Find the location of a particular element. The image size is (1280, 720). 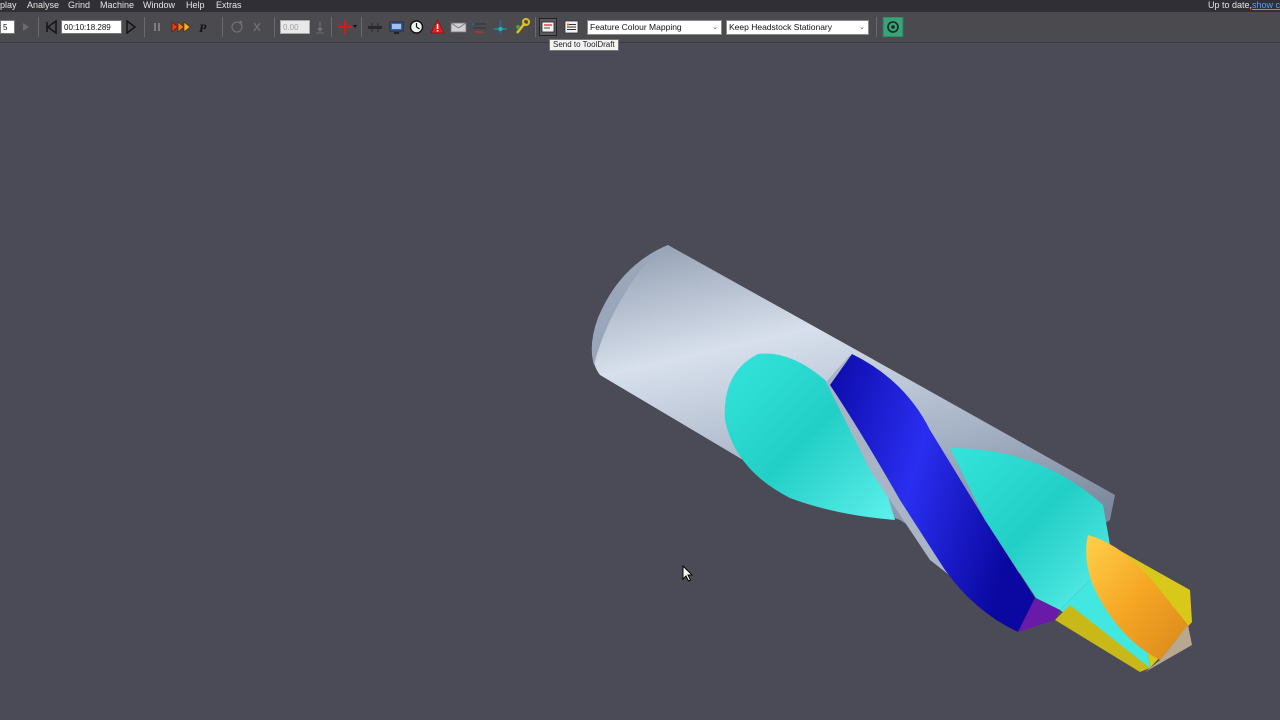

update-status: Up to date, is located at coordinates (1229, 5).